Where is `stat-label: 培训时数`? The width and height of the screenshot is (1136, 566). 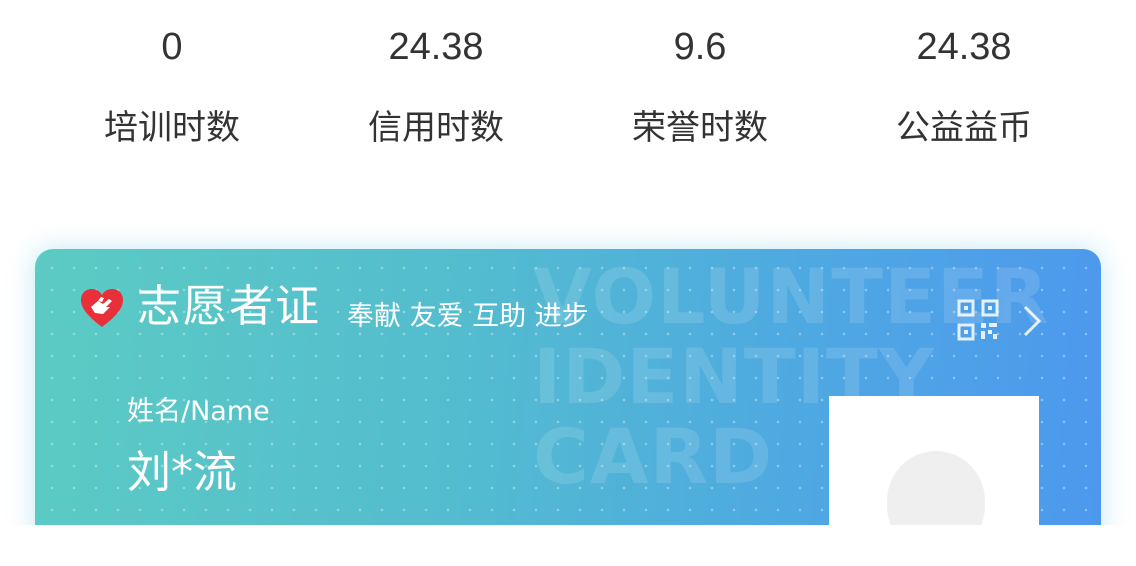 stat-label: 培训时数 is located at coordinates (172, 128).